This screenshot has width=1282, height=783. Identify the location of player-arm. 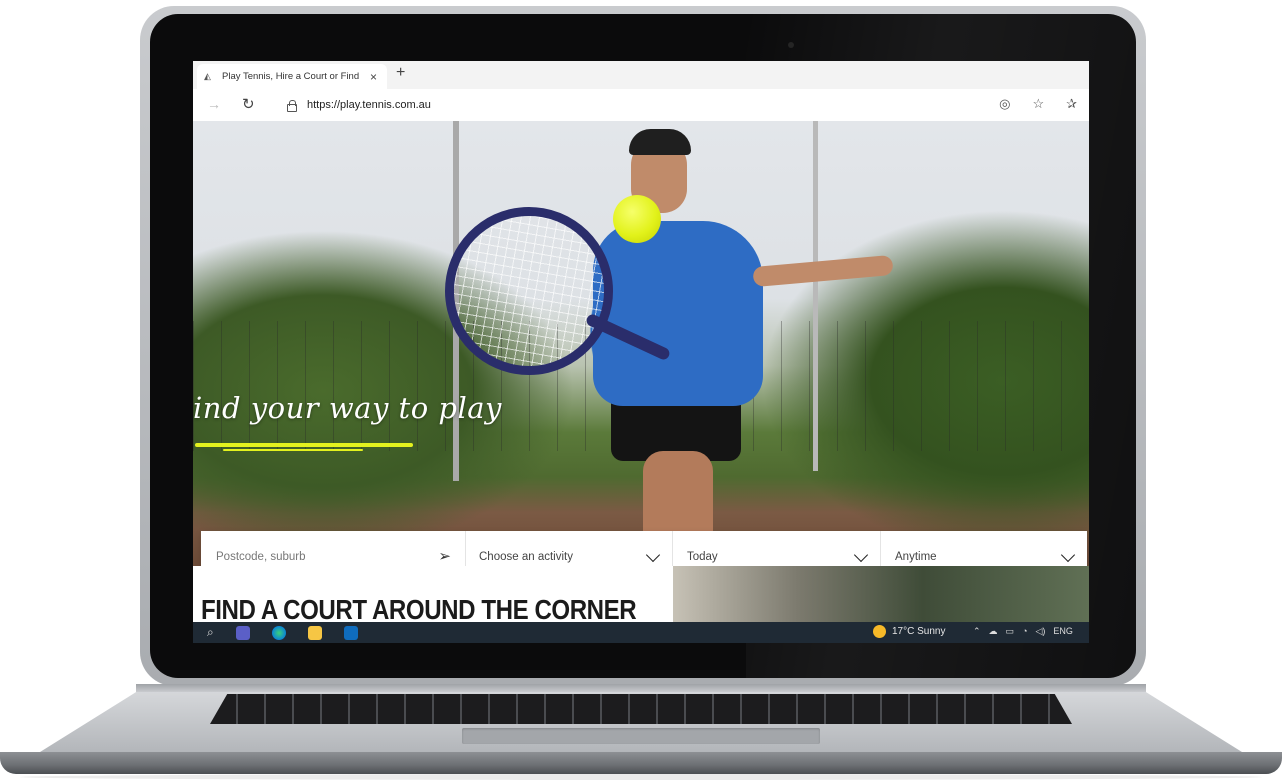
(823, 271).